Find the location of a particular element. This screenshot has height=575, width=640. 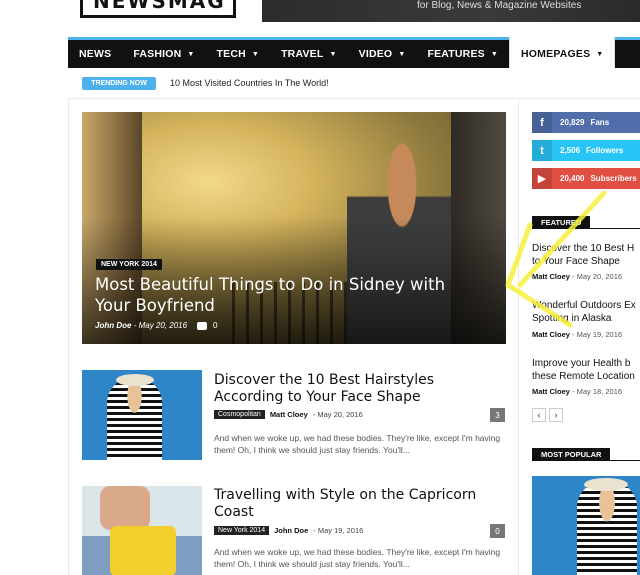

nav-label: NEWS is located at coordinates (95, 54).